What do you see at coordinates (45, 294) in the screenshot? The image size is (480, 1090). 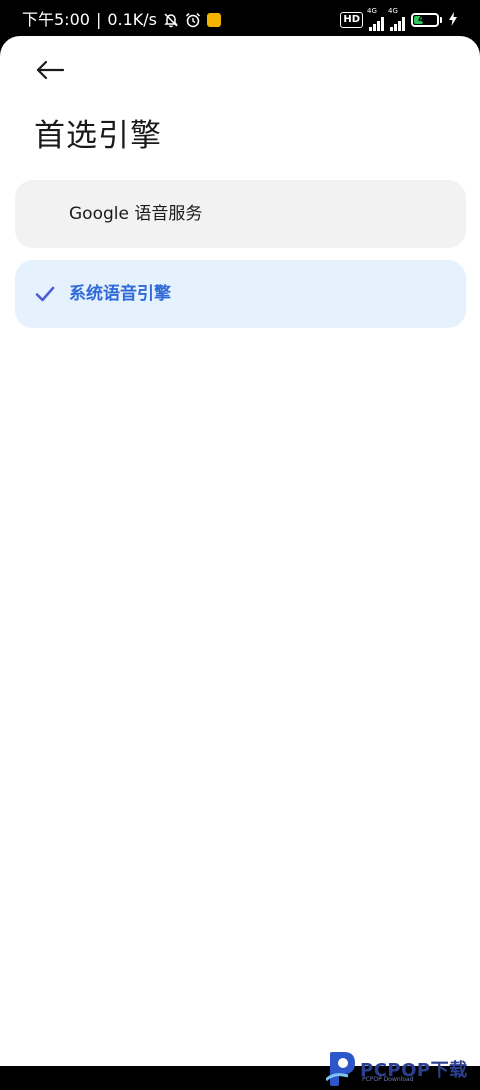 I see `check-icon` at bounding box center [45, 294].